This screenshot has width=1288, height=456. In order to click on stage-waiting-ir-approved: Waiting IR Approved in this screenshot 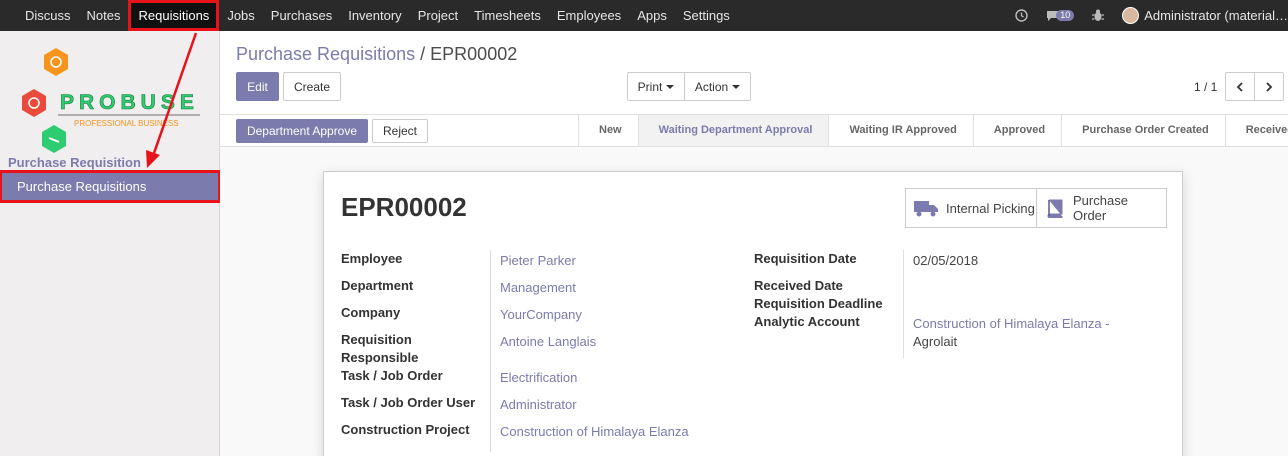, I will do `click(900, 130)`.